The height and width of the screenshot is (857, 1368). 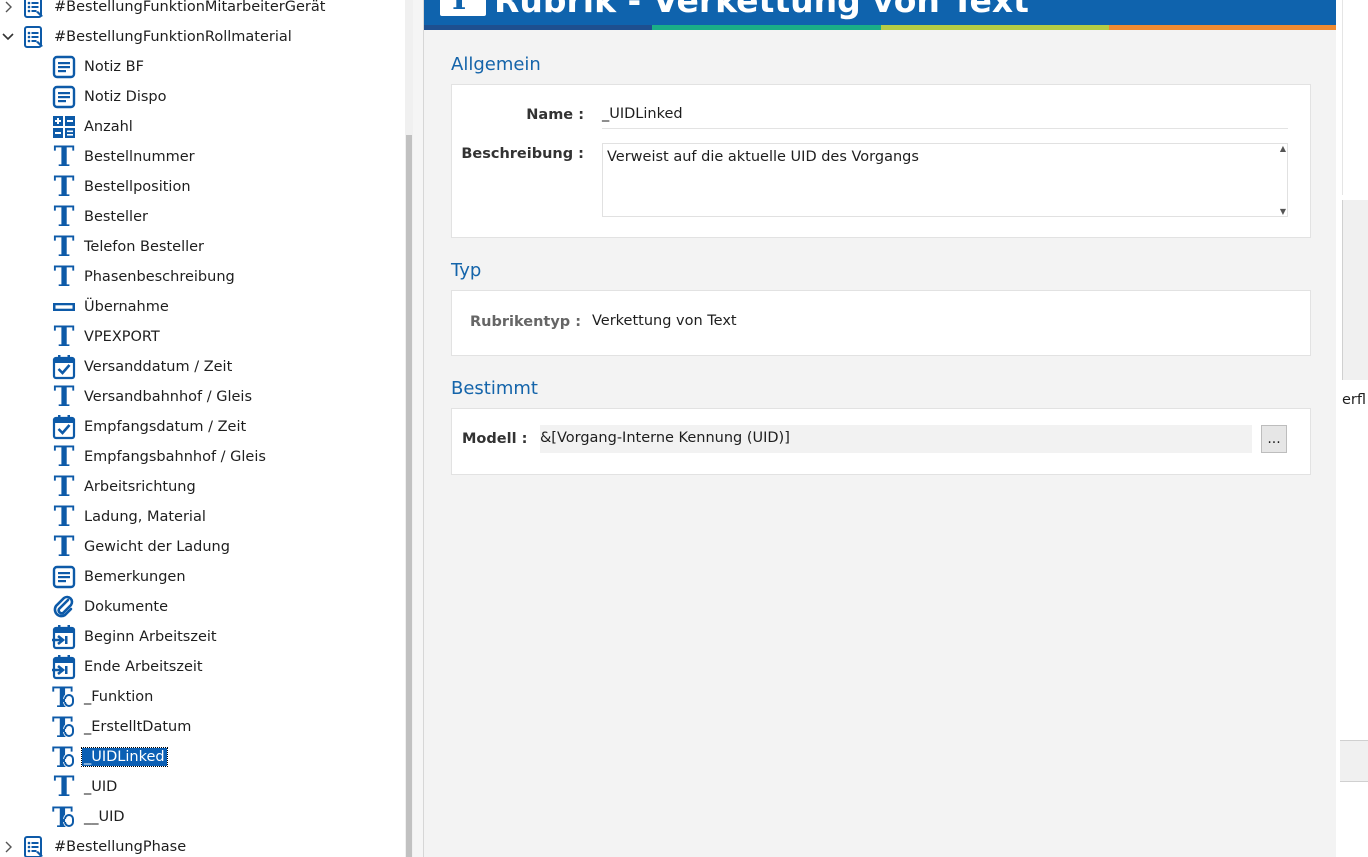 What do you see at coordinates (142, 547) in the screenshot?
I see `tree-item: T Gewicht der Ladung` at bounding box center [142, 547].